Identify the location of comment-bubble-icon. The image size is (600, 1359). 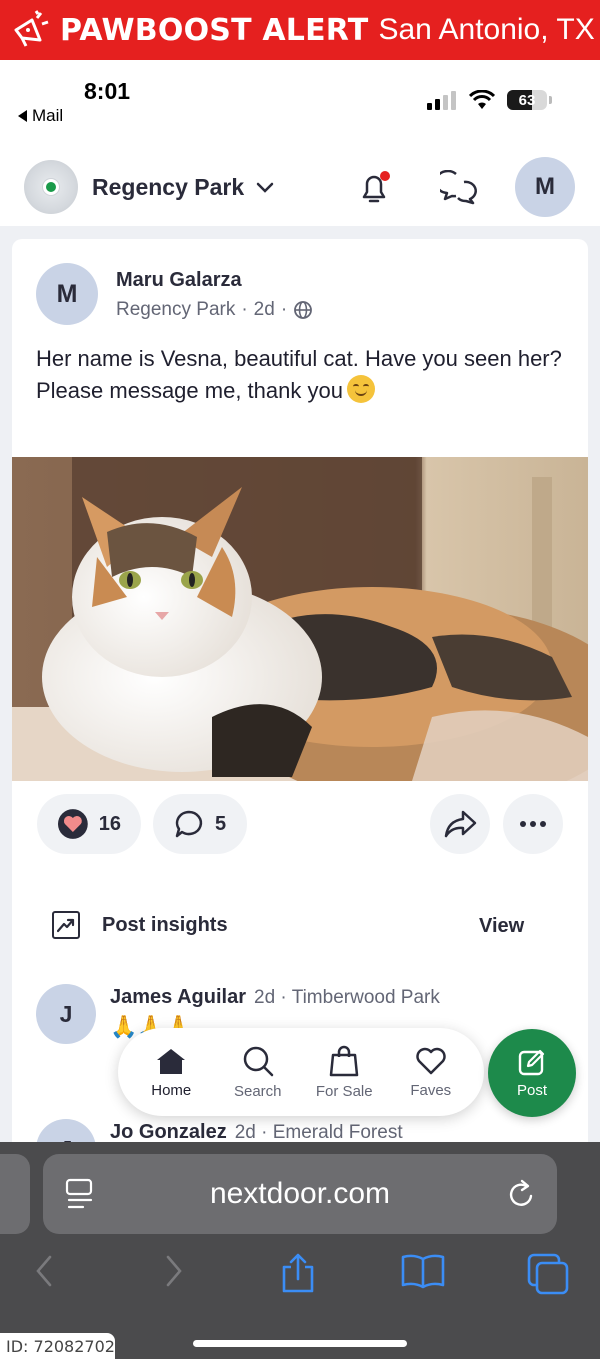
(189, 824).